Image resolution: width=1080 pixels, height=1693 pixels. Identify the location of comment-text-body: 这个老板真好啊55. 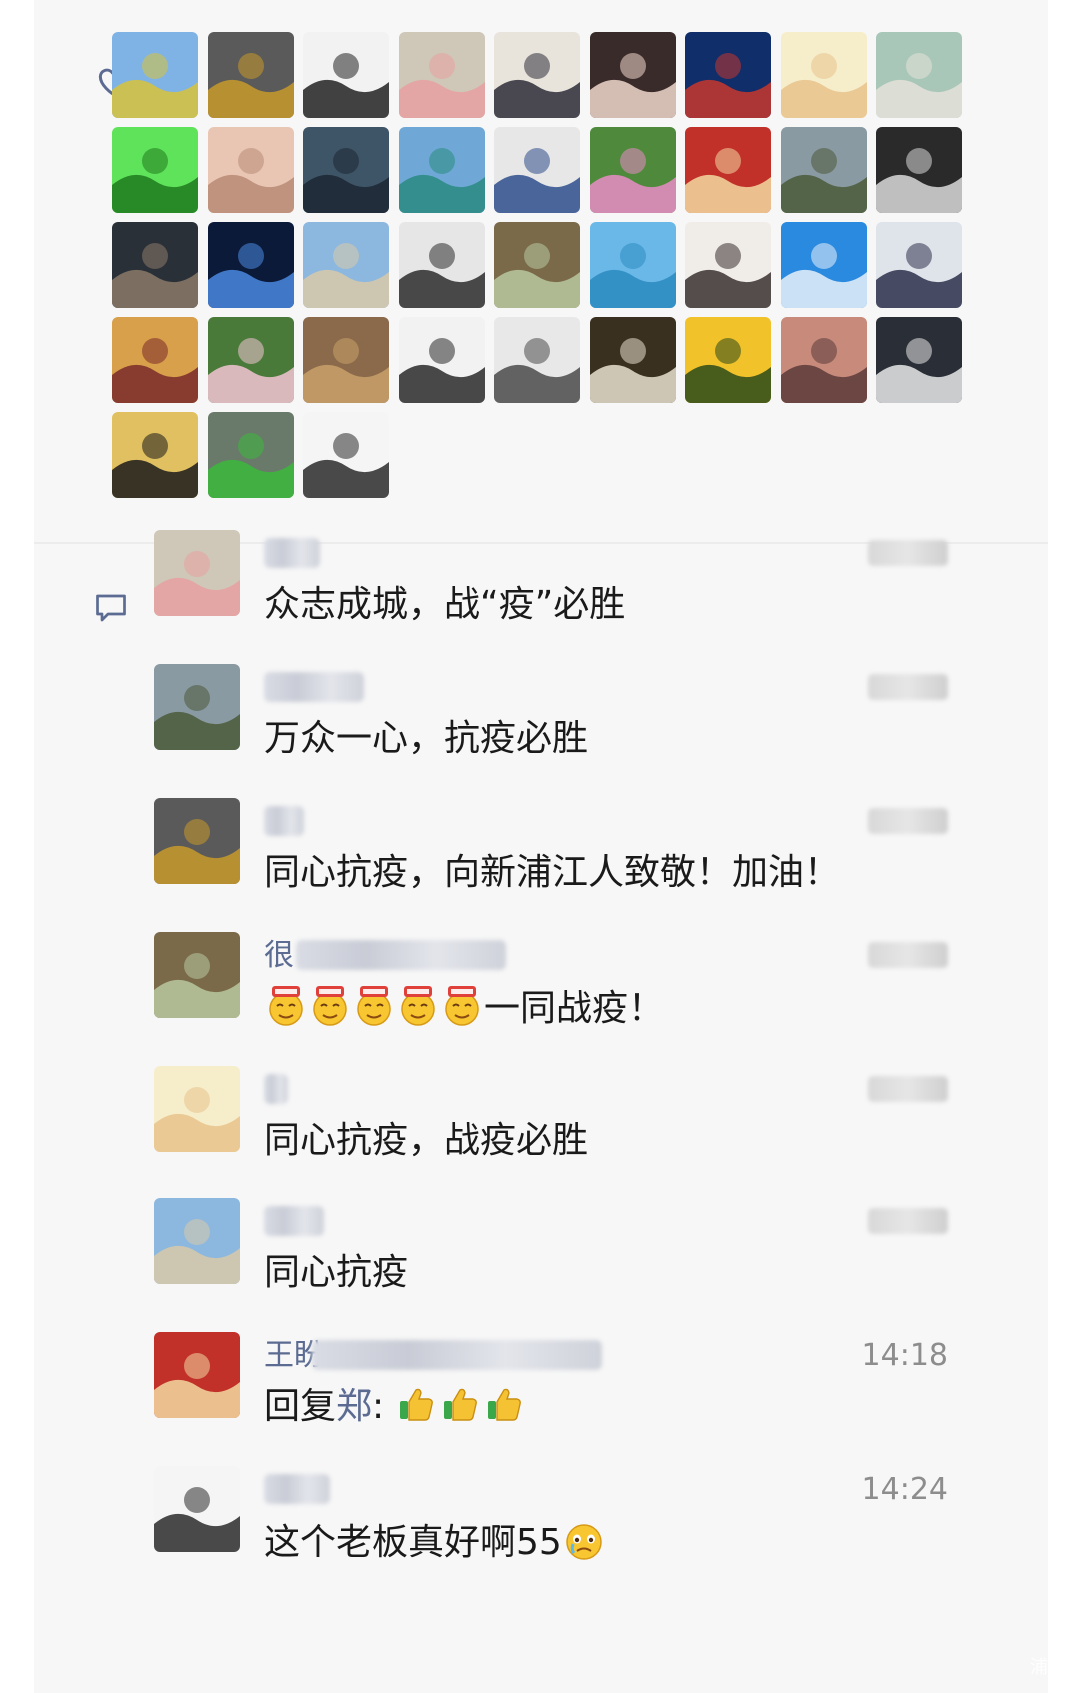
(413, 1542).